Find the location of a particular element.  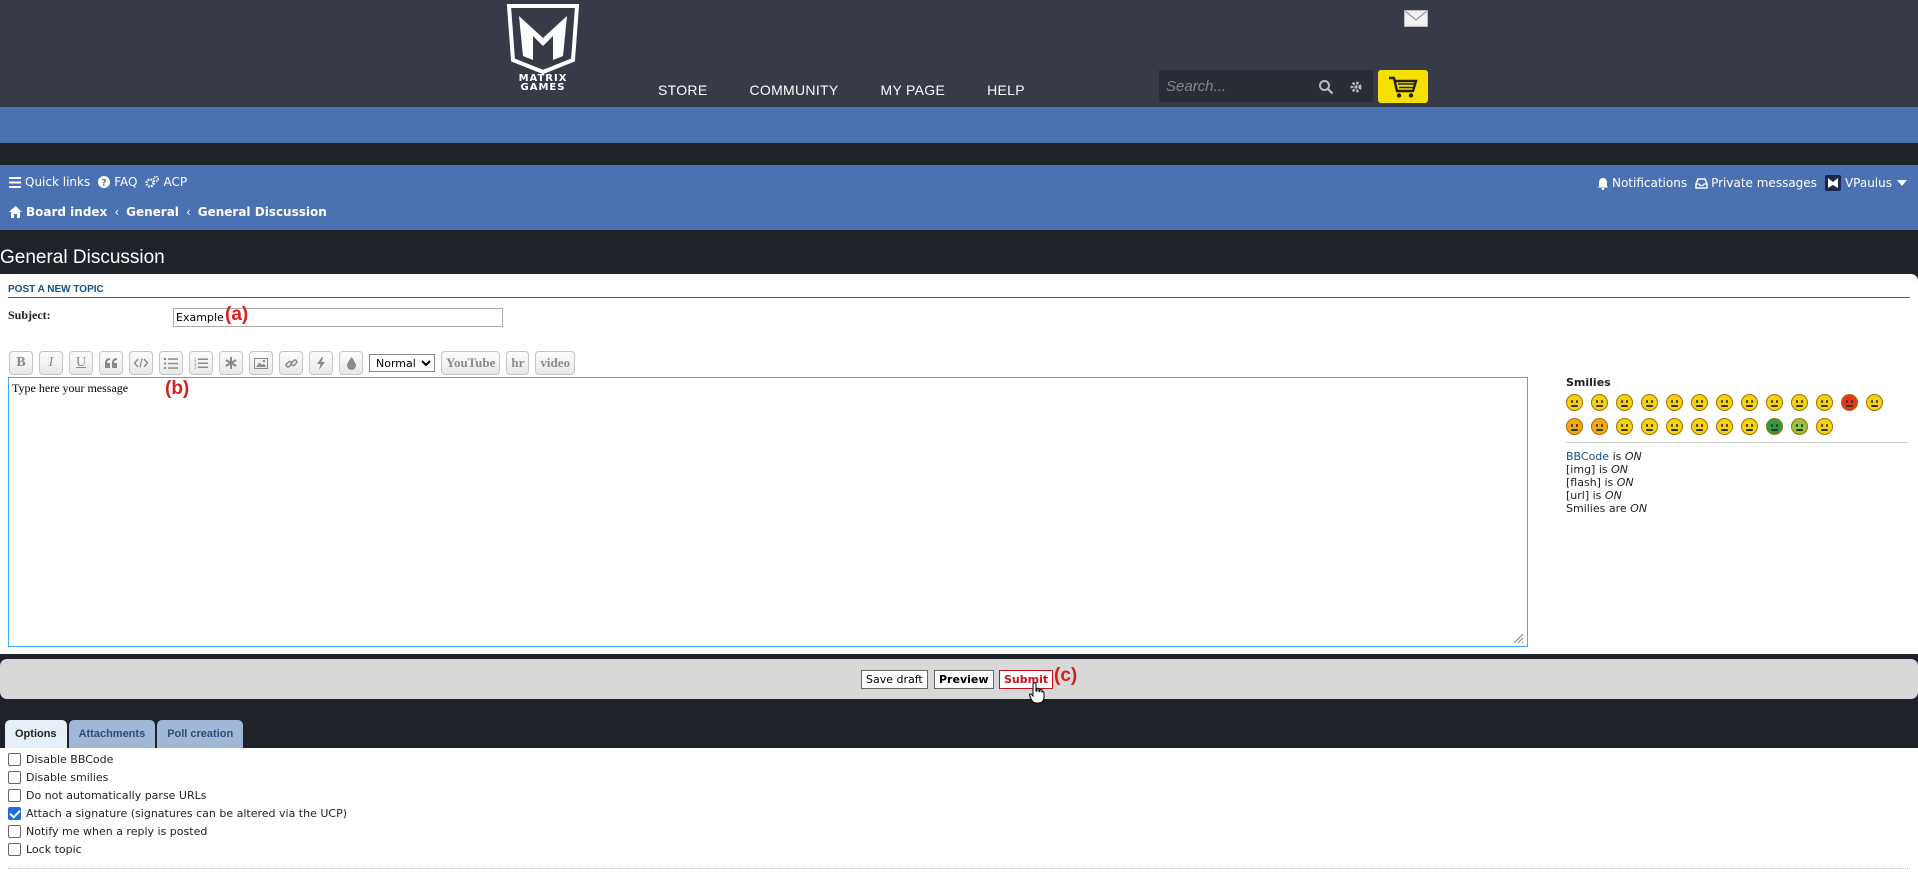

nav-community: COMMUNITY is located at coordinates (793, 90).